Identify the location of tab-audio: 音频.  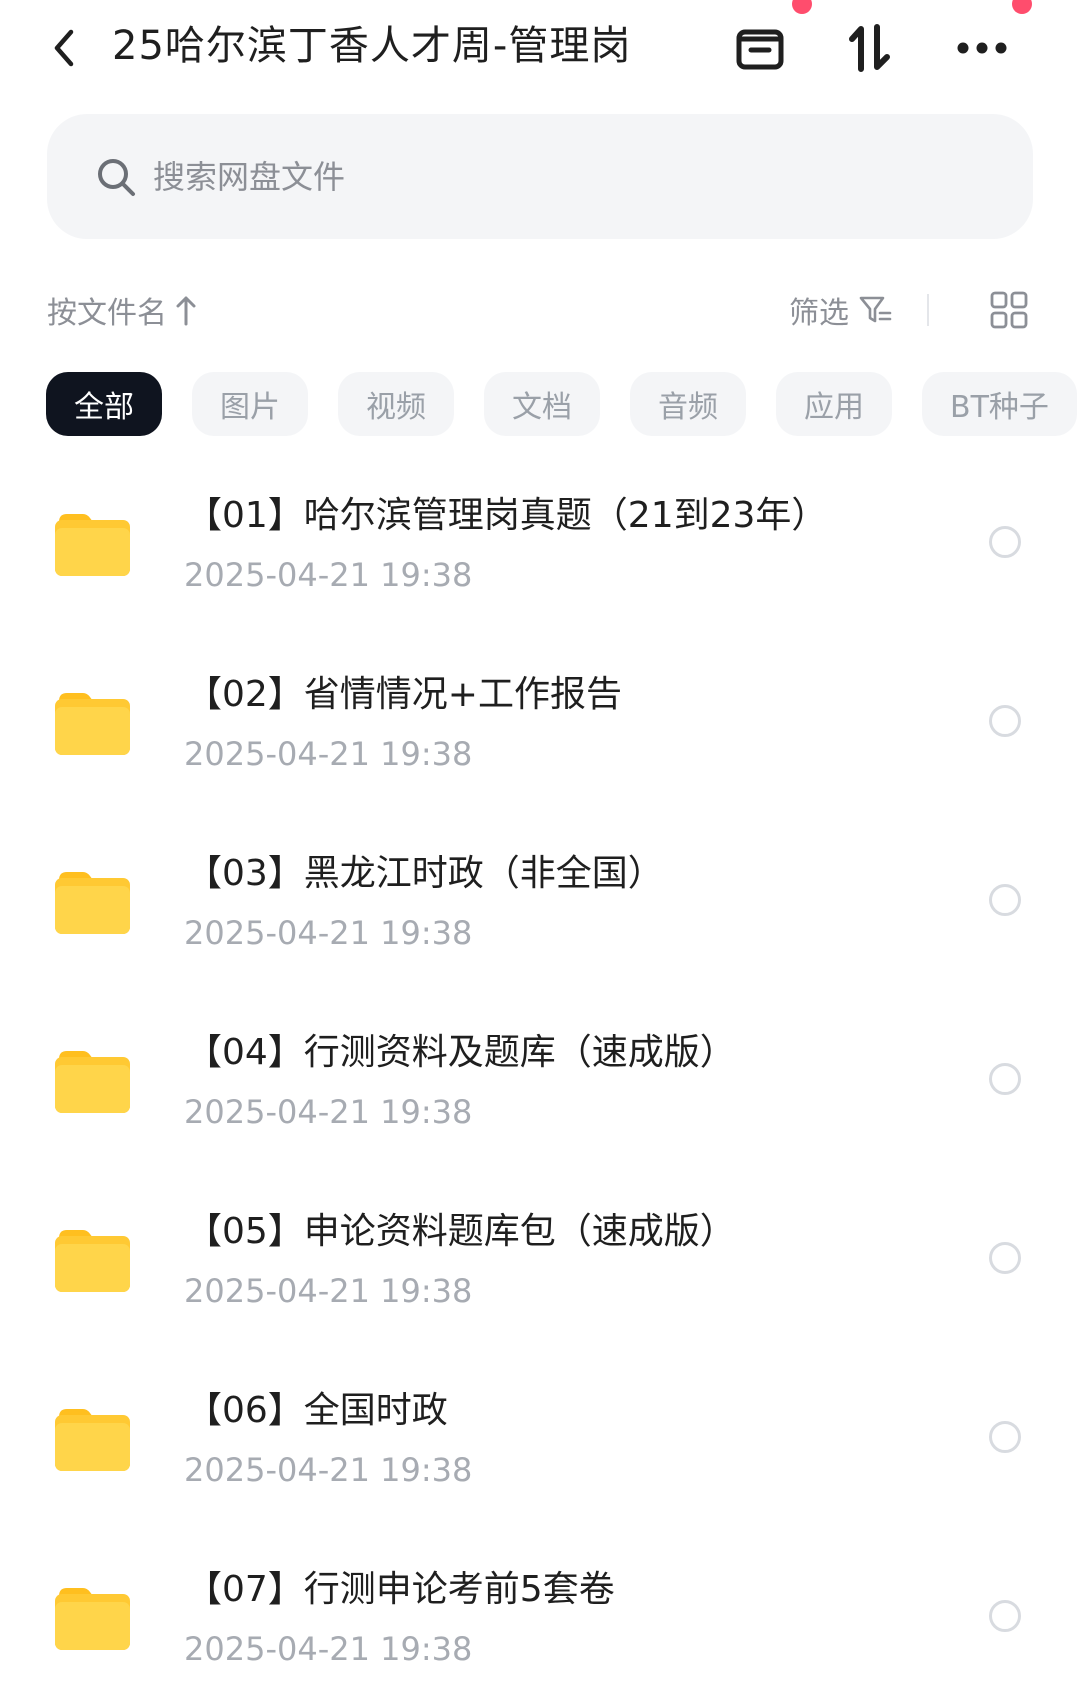
(688, 404).